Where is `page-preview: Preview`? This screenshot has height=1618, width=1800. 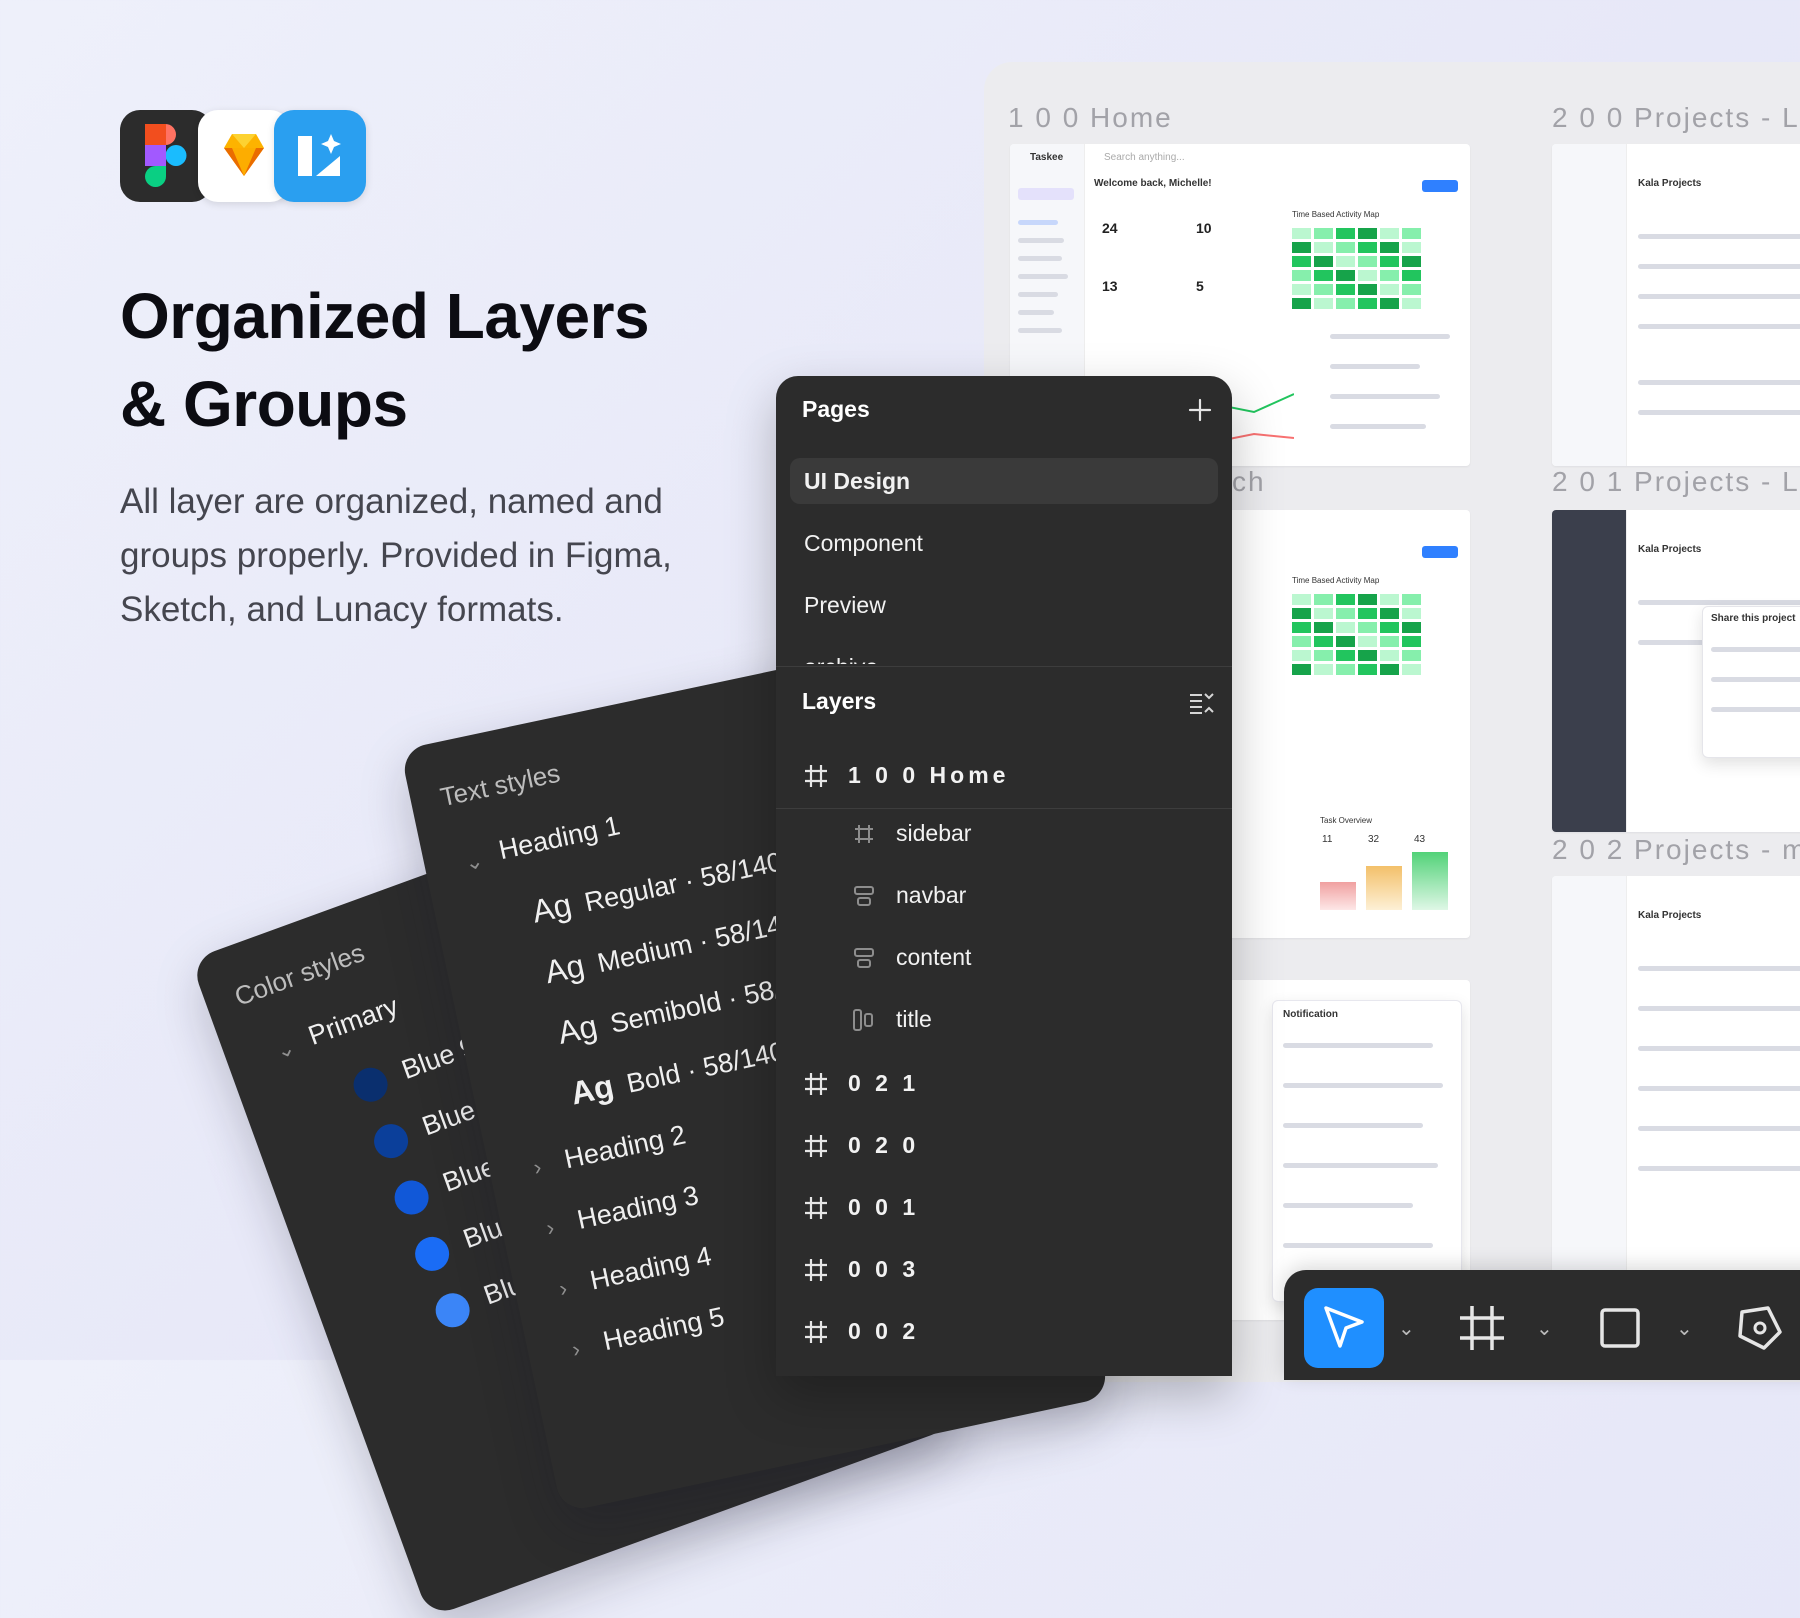 page-preview: Preview is located at coordinates (1004, 605).